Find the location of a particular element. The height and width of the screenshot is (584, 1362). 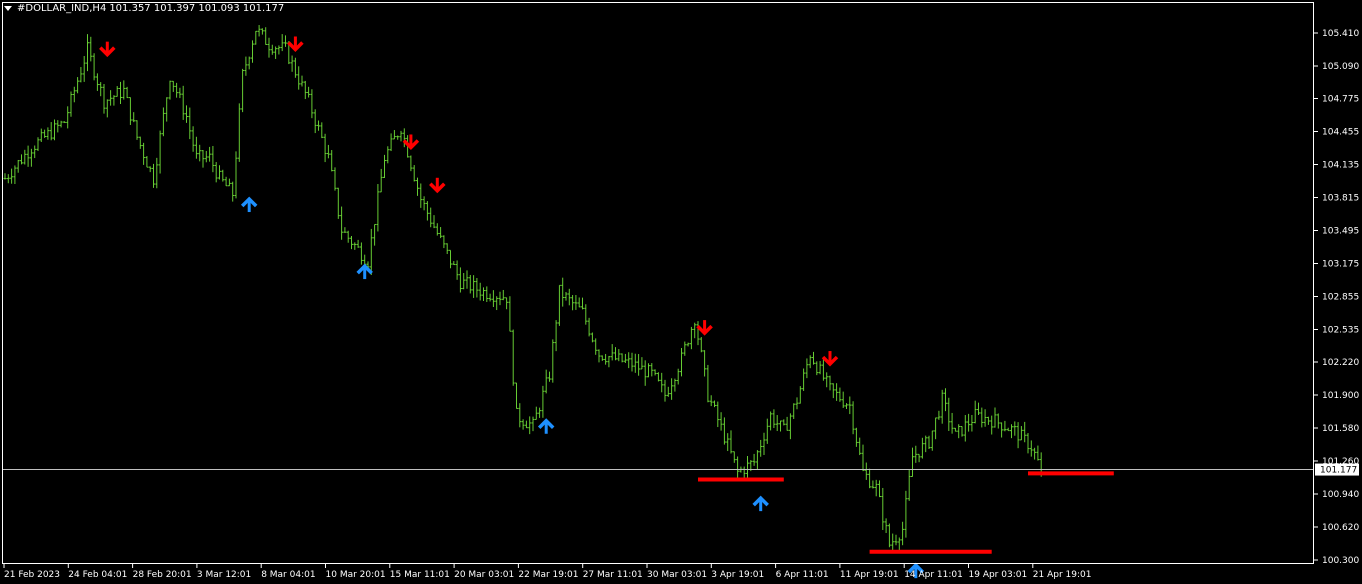

price-tick-label: 103.175 is located at coordinates (1340, 264).